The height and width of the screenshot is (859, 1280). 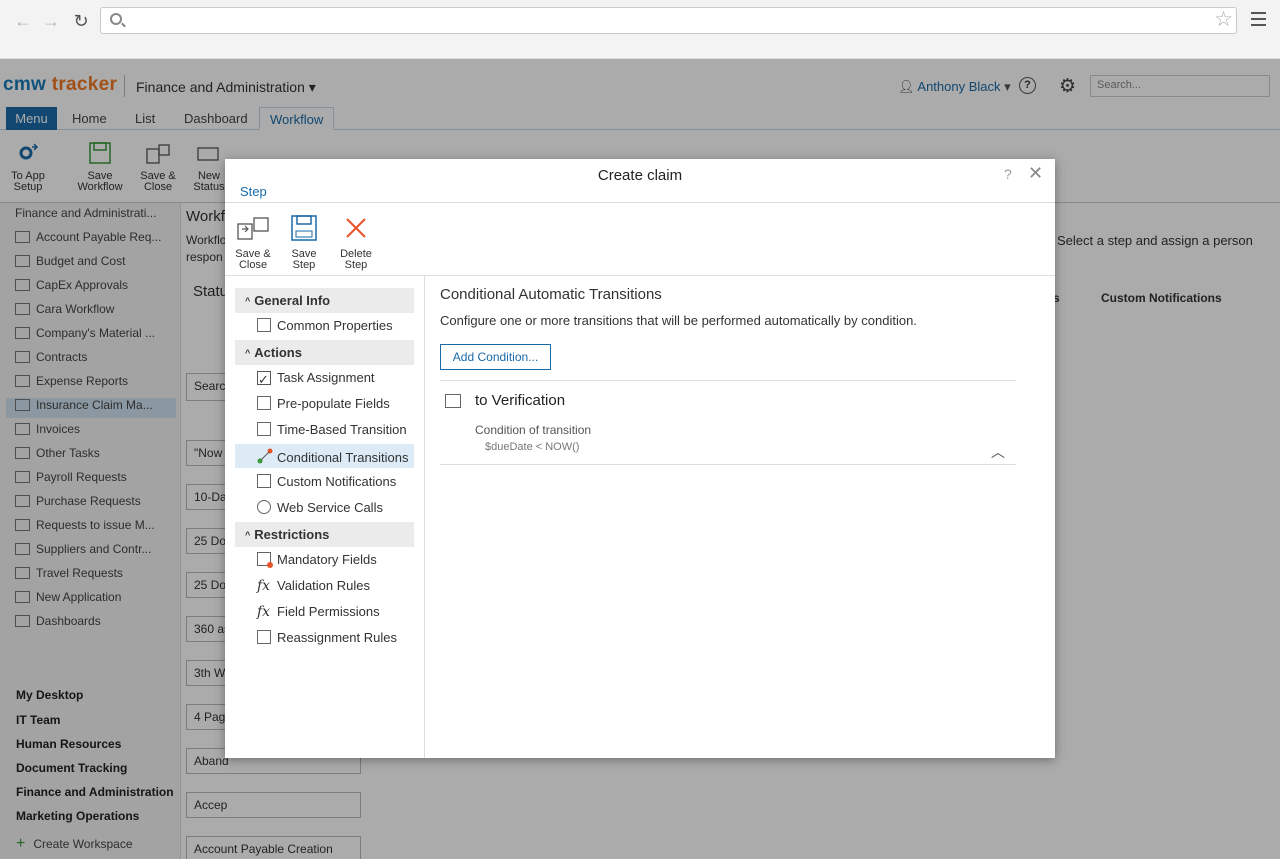 I want to click on delete-x-icon, so click(x=356, y=228).